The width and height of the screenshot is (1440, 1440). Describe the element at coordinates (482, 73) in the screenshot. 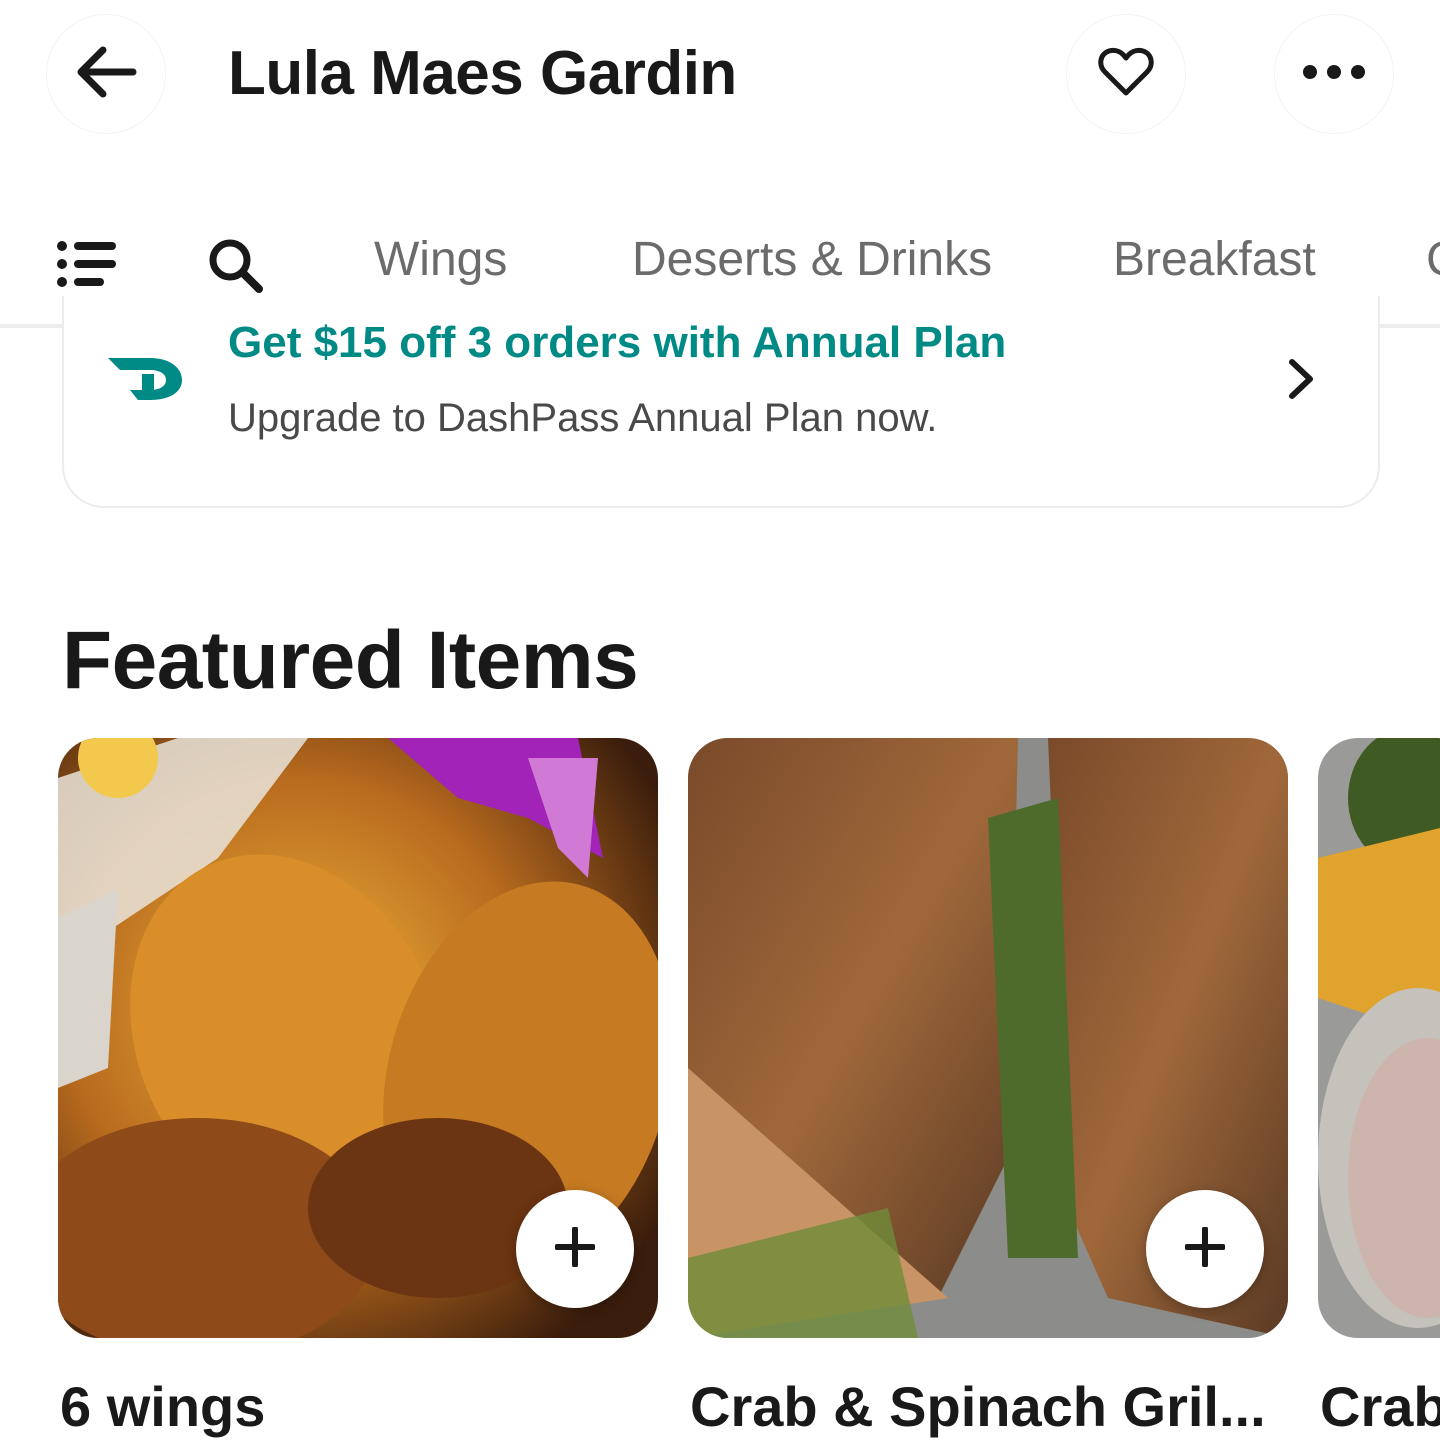

I see `store-title: Lula Maes Gardin` at that location.